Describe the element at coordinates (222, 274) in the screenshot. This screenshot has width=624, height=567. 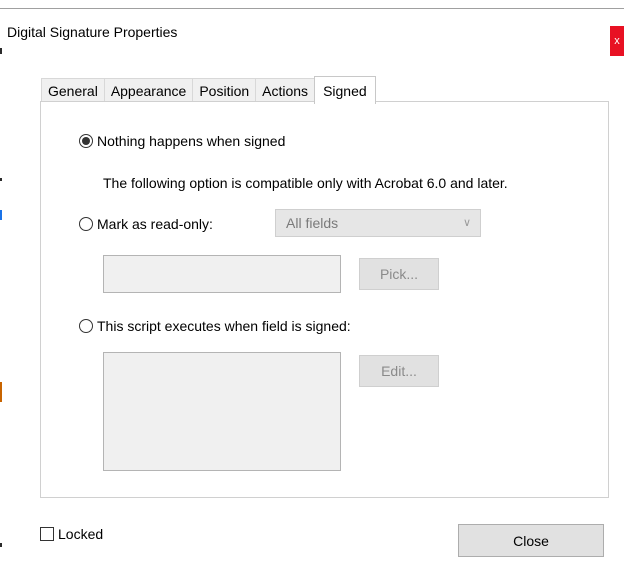
I see `field-list-box` at that location.